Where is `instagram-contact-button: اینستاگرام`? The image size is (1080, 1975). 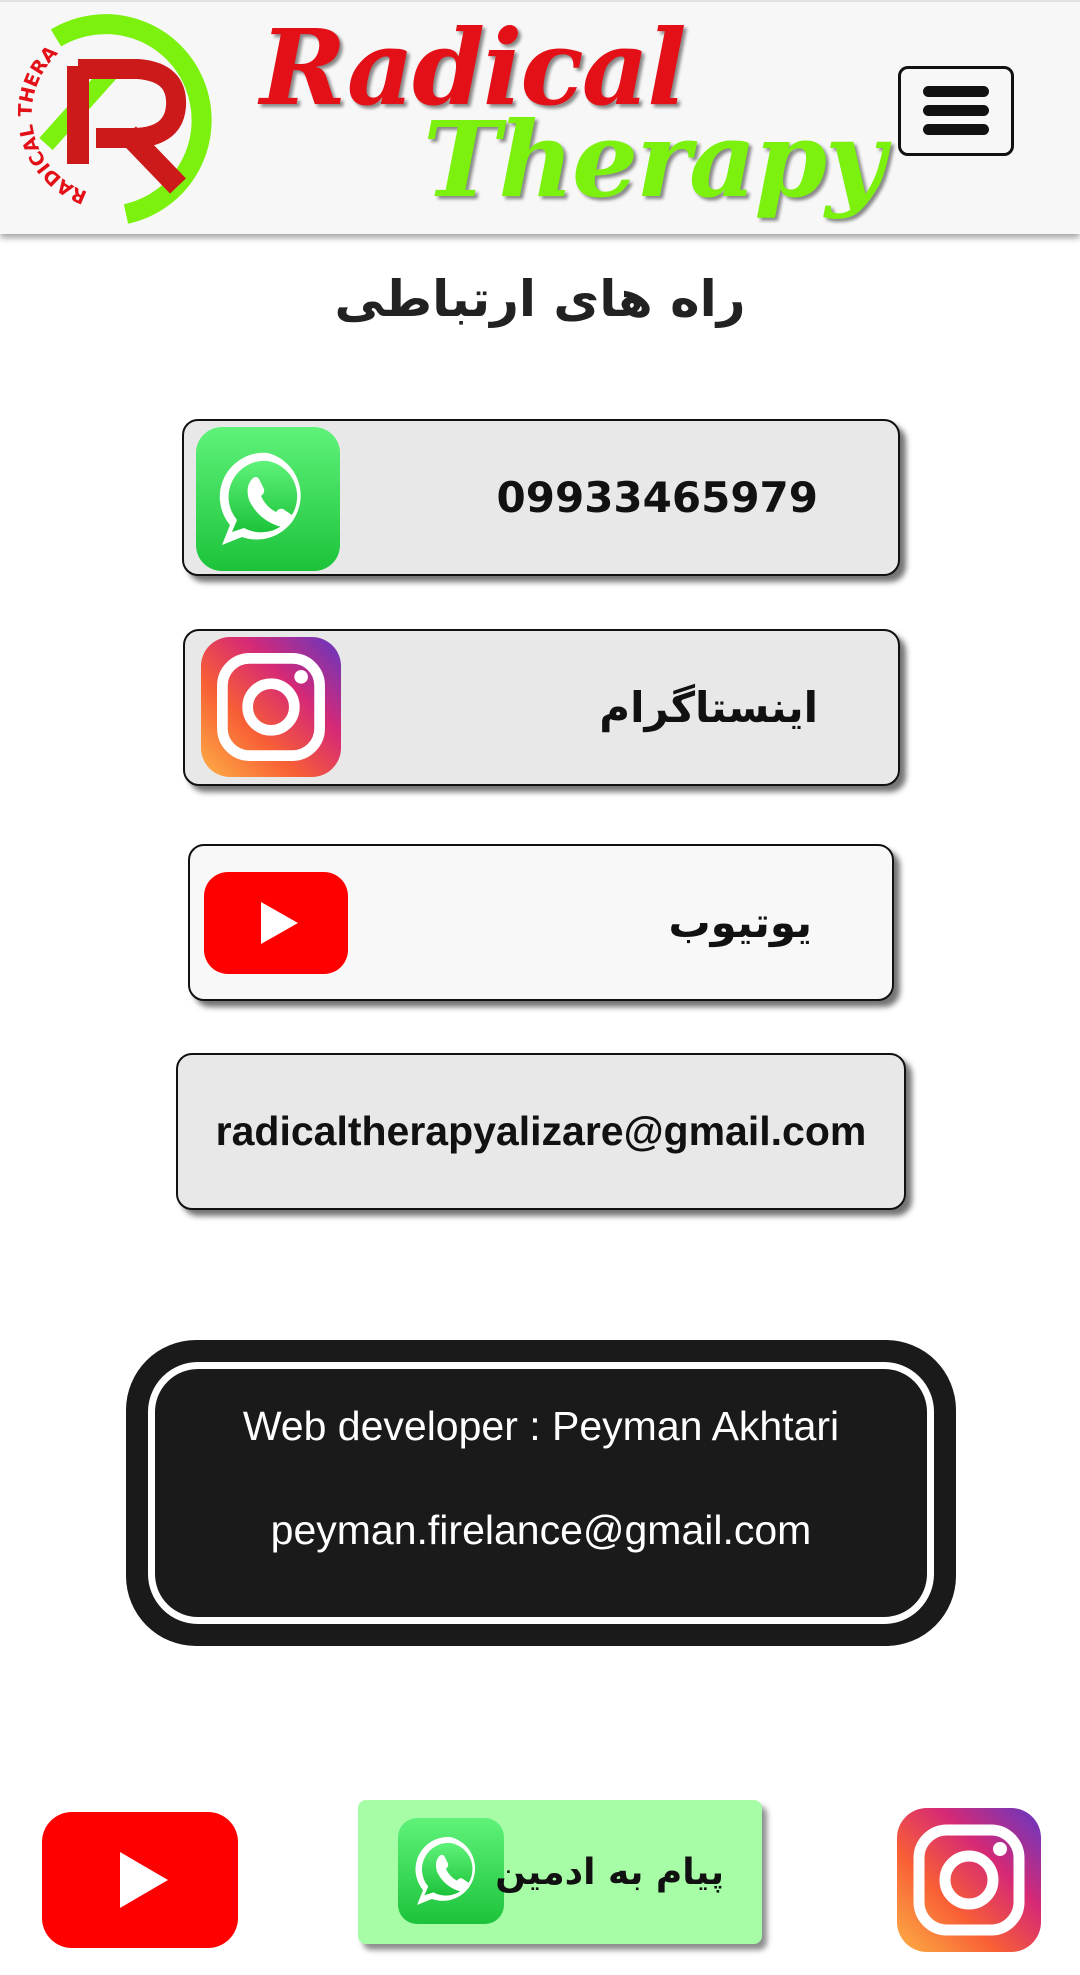
instagram-contact-button: اینستاگرام is located at coordinates (541, 707).